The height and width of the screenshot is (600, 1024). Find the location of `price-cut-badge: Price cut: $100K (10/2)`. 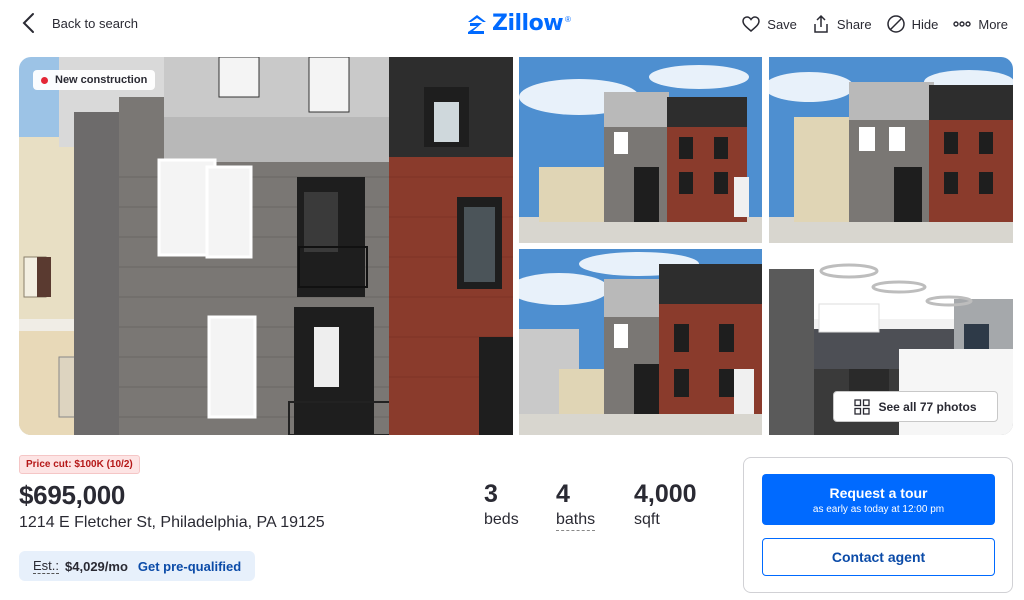

price-cut-badge: Price cut: $100K (10/2) is located at coordinates (79, 464).